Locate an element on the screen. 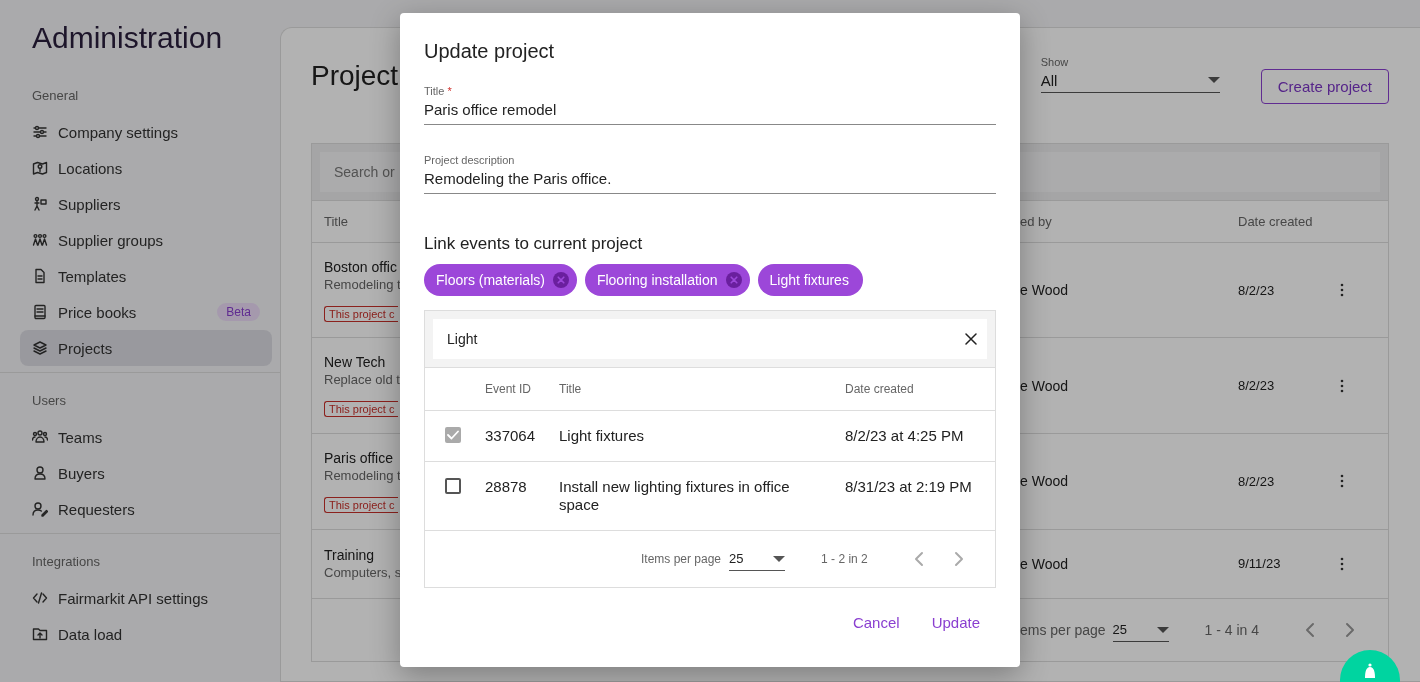 This screenshot has width=1420, height=682. sidebar-item: Fairmarkit API settings is located at coordinates (146, 598).